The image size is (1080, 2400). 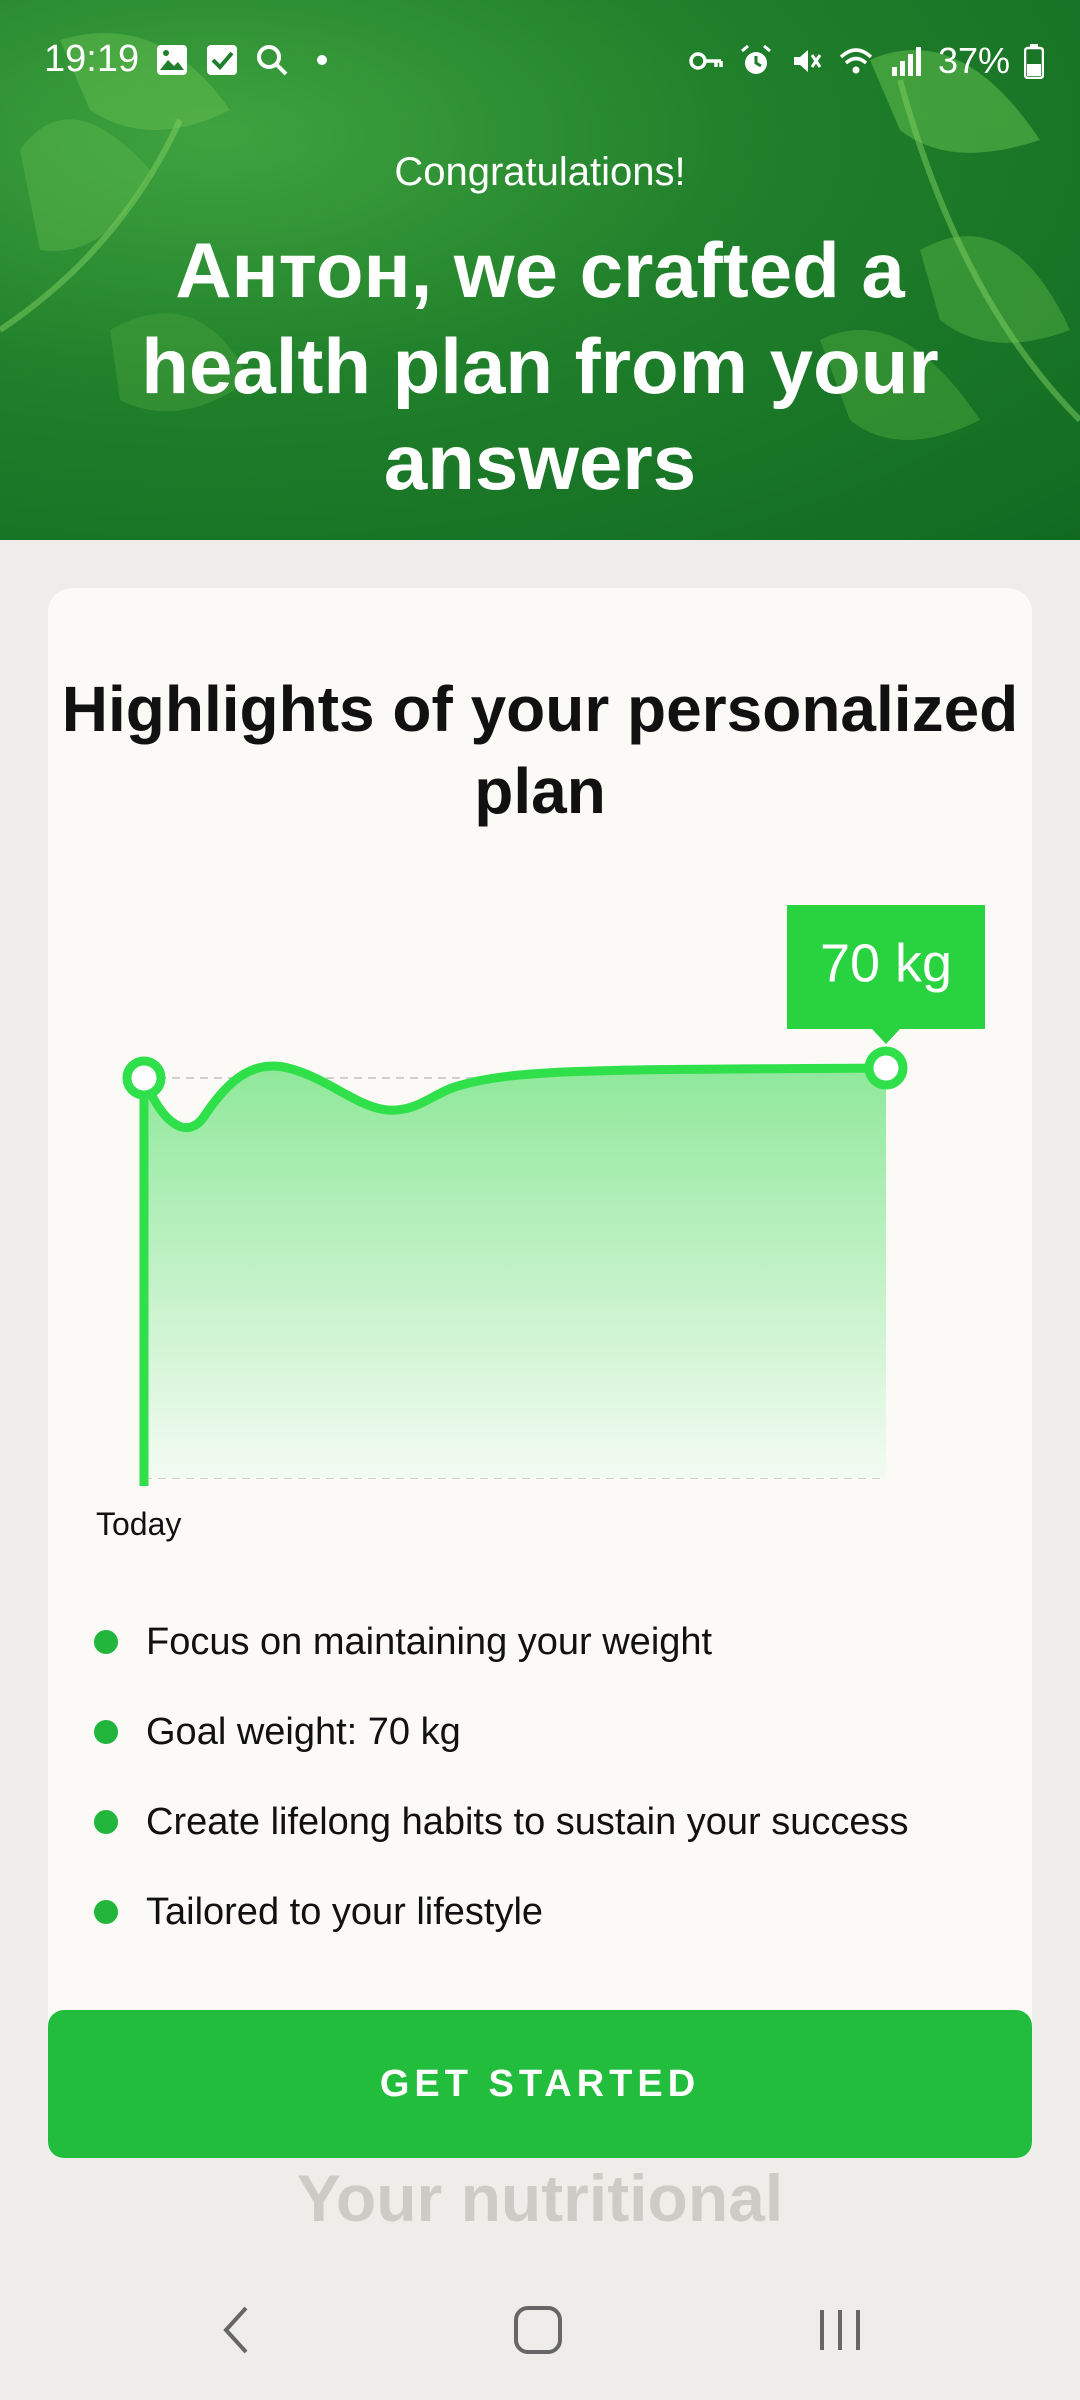 I want to click on list-item: Focus on maintaining your weight, so click(x=534, y=1642).